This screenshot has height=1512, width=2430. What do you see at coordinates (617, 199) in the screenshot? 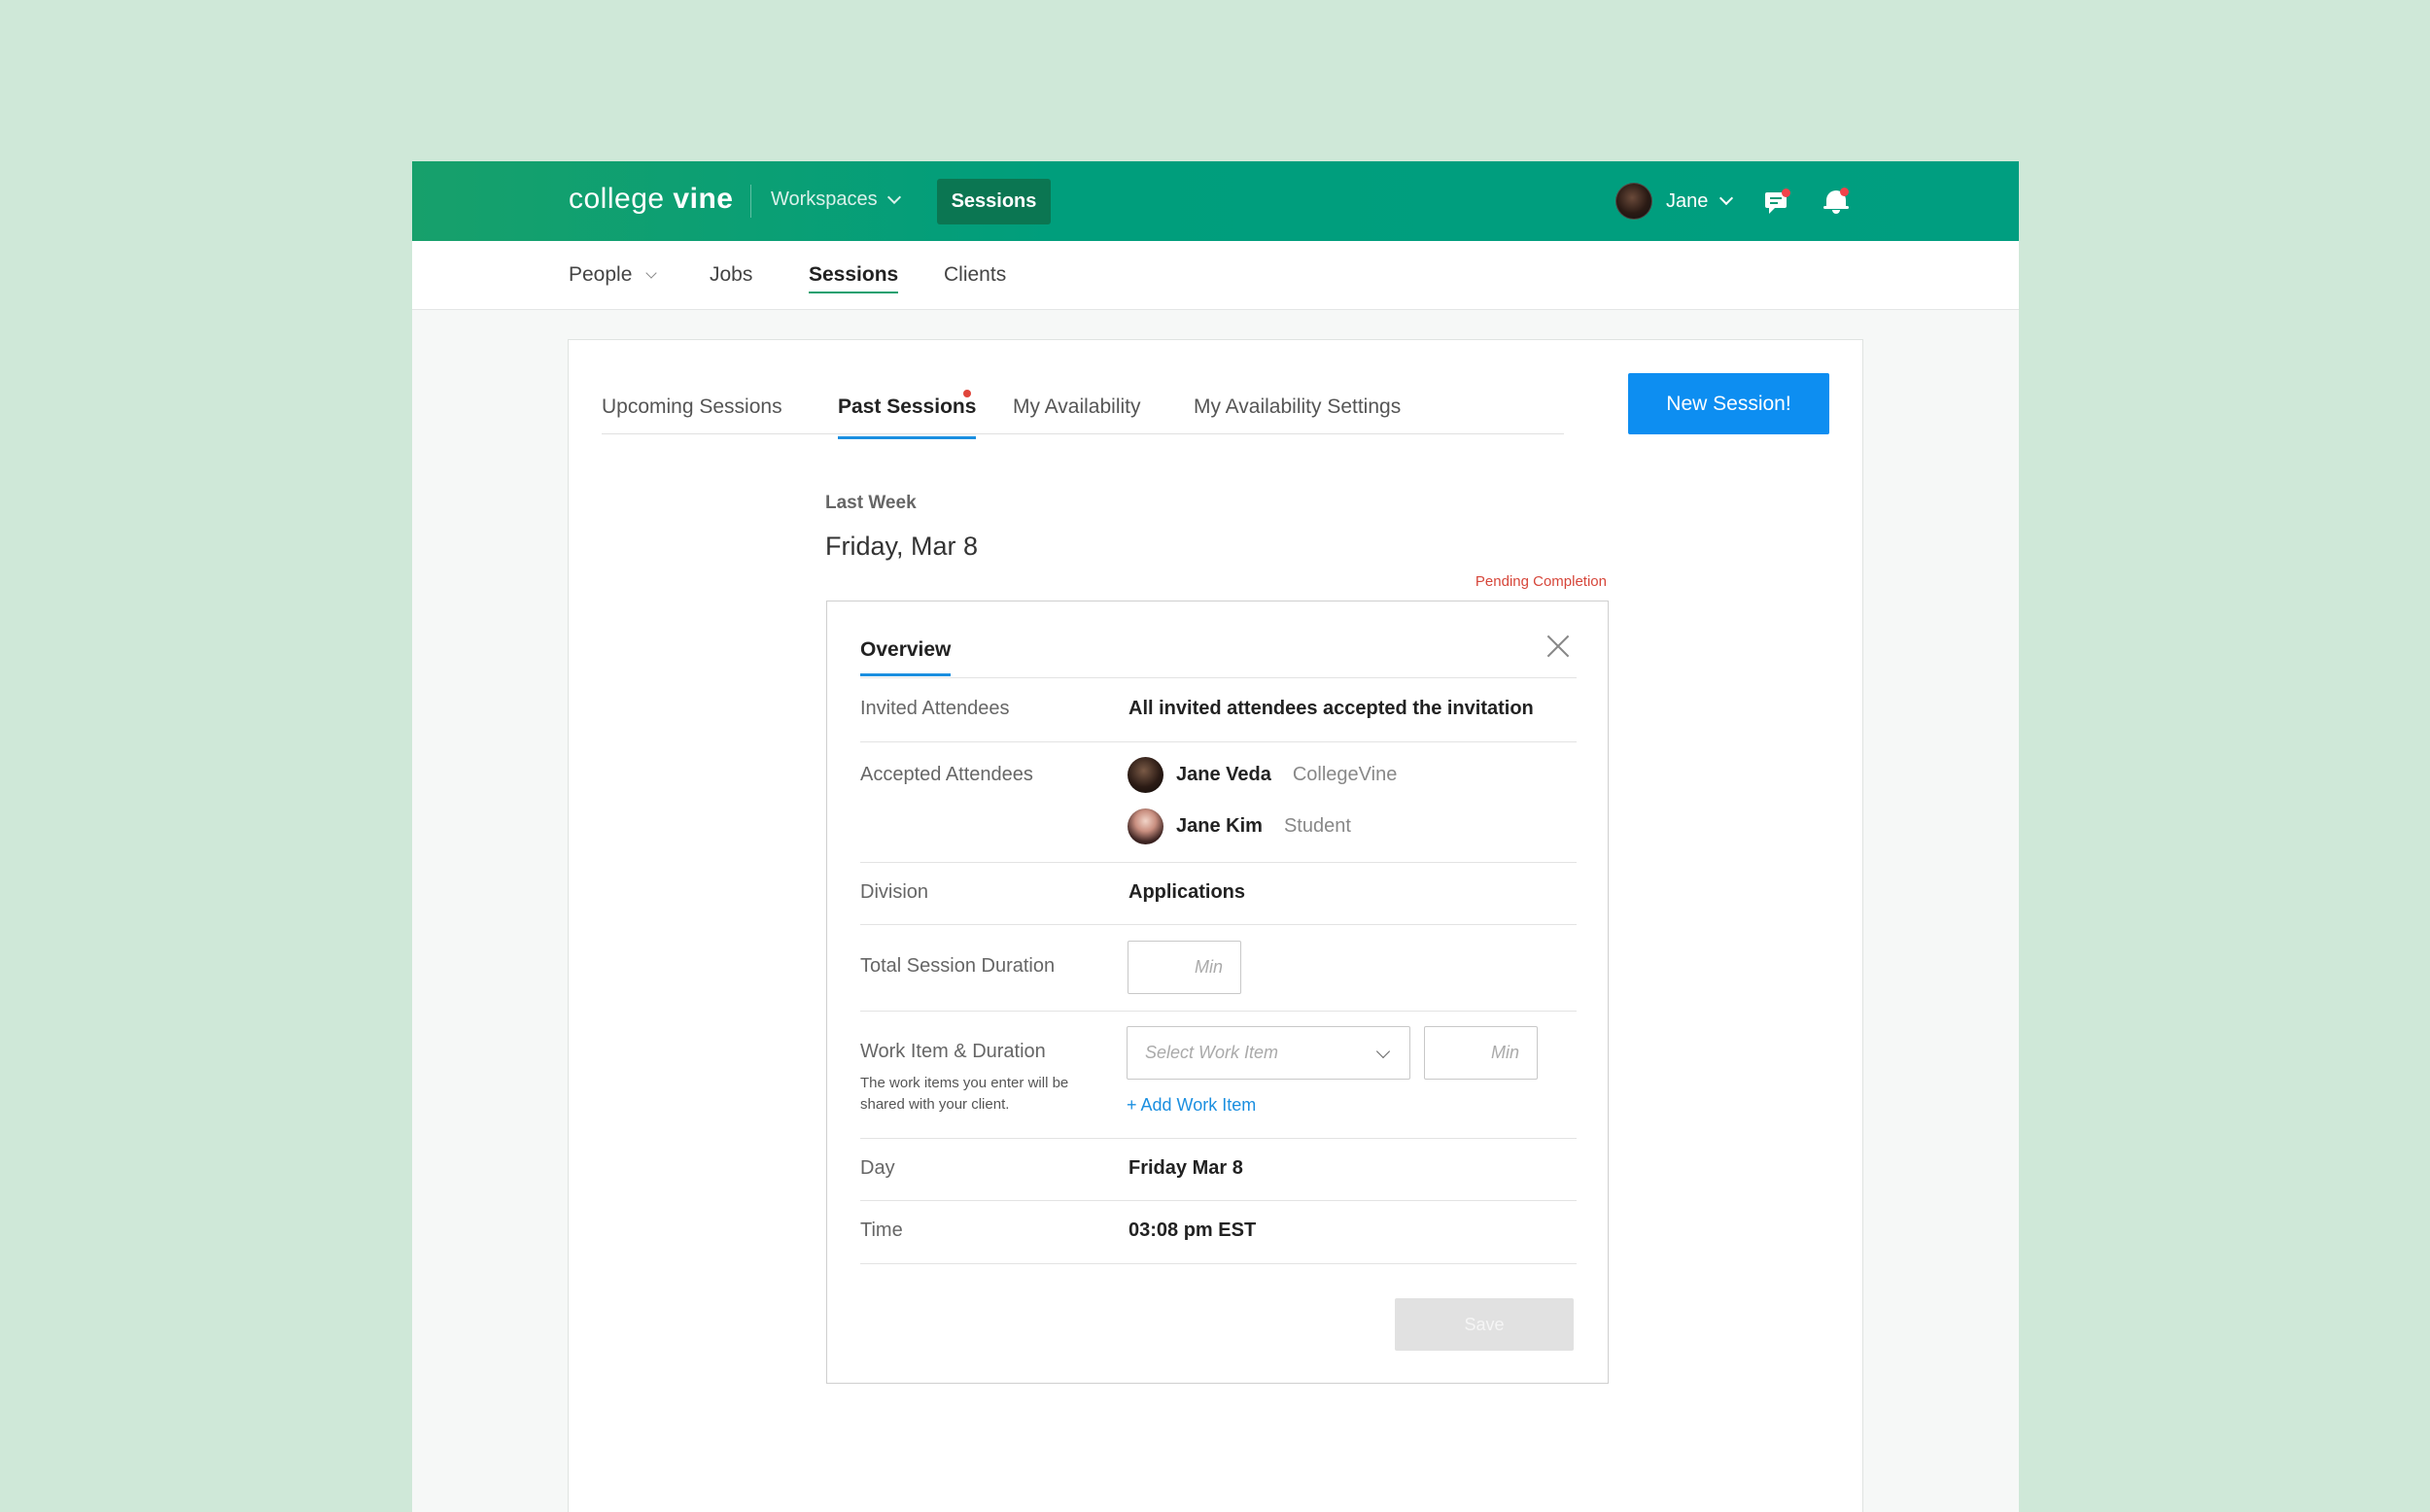
I see `logo-text-light: college` at bounding box center [617, 199].